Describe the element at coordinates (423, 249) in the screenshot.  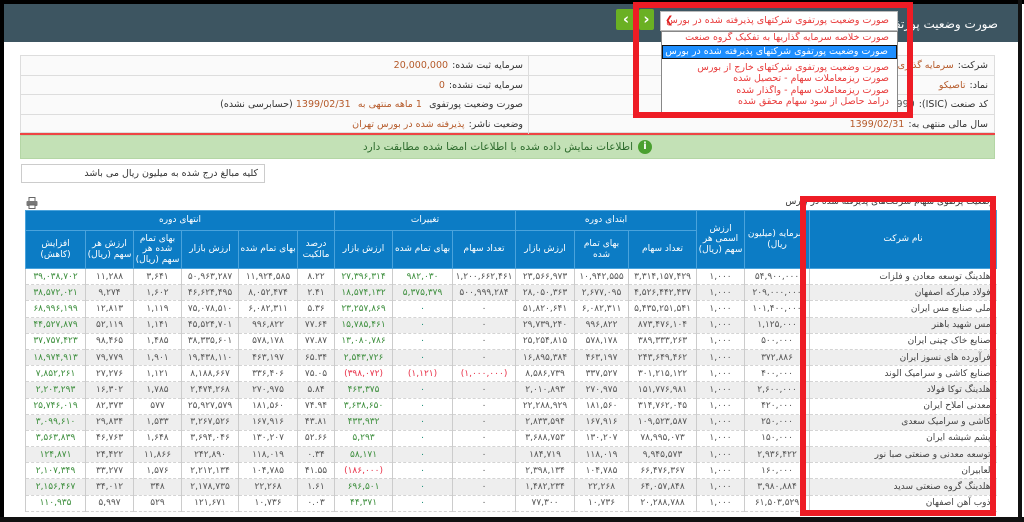
I see `col-change-cost: بهای تمام شده` at that location.